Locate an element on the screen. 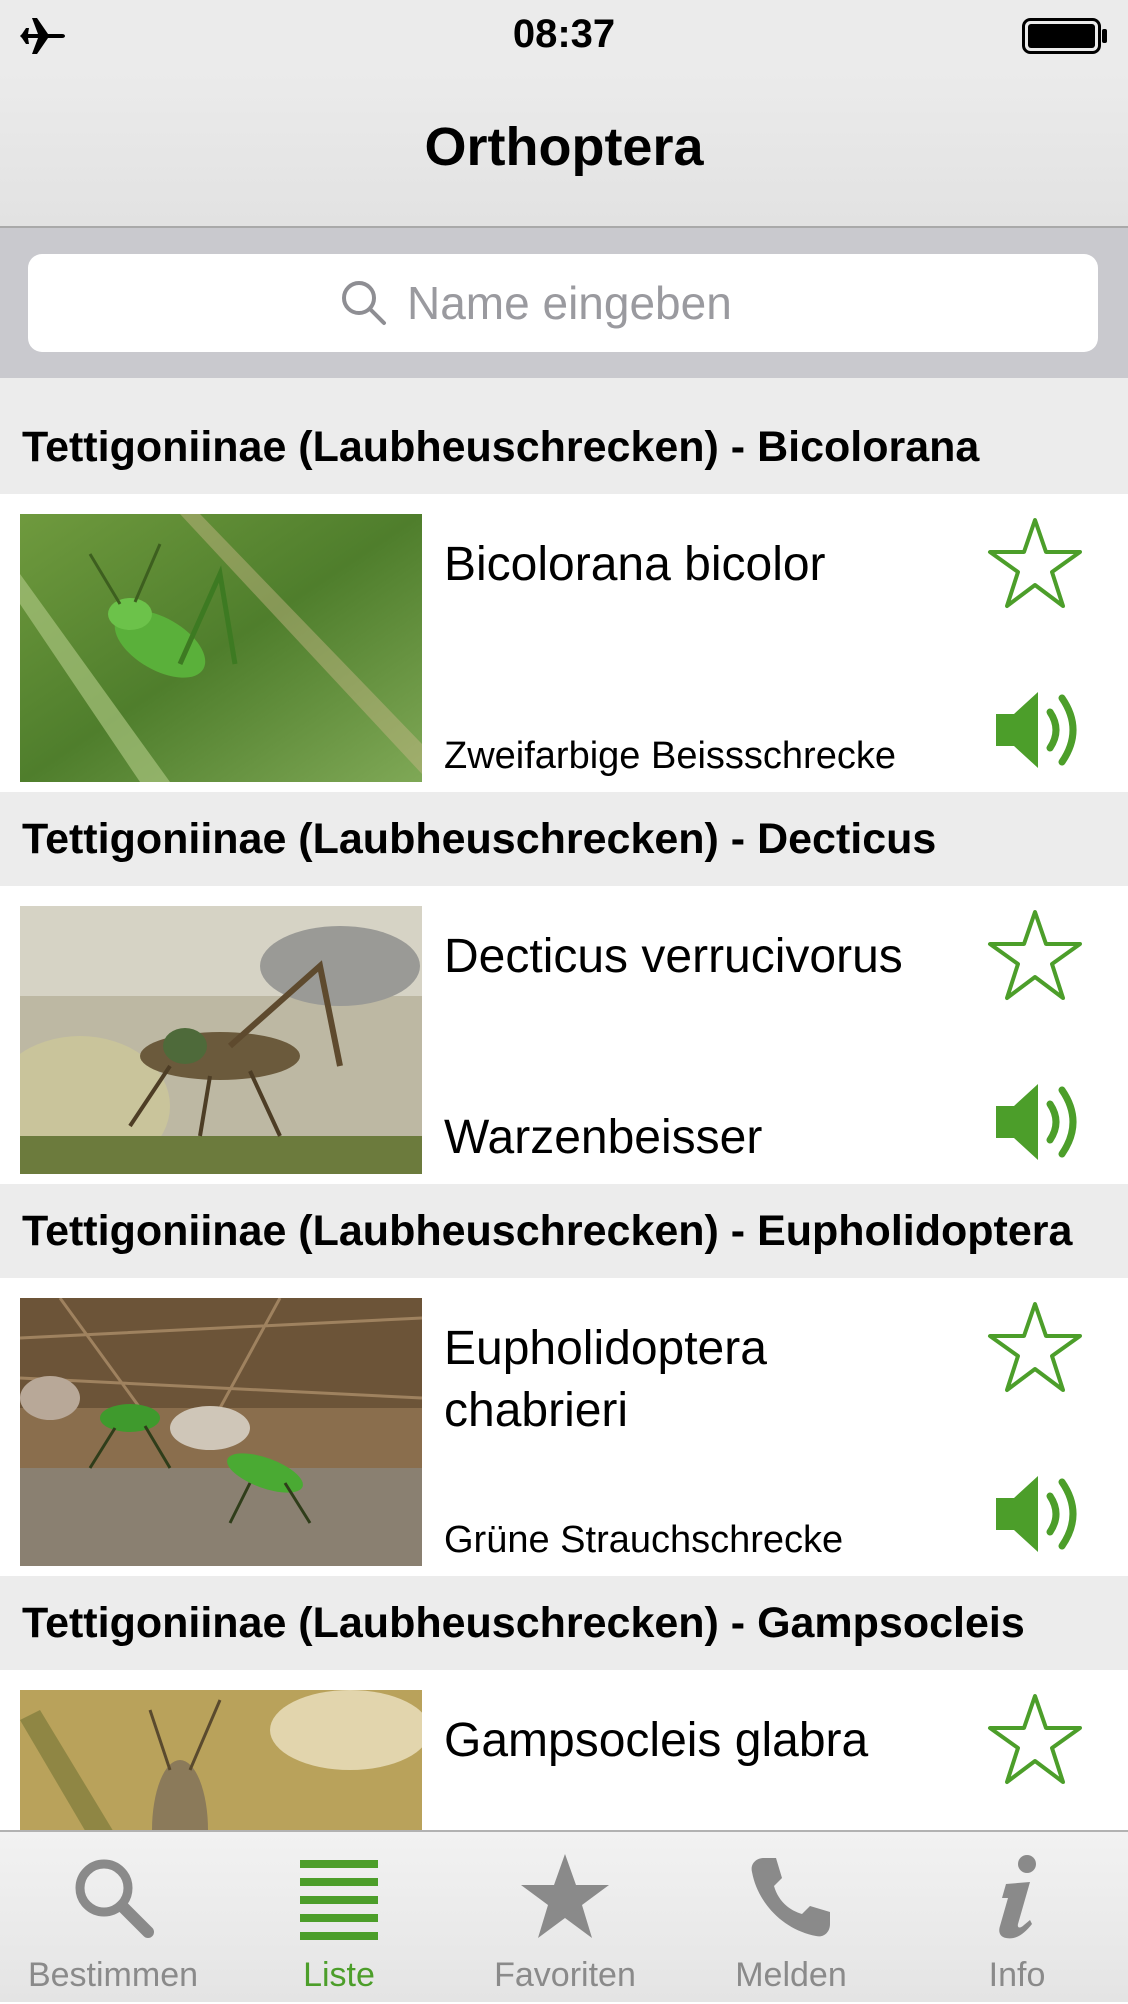 This screenshot has width=1128, height=2004. section-header-partial is located at coordinates (564, 389).